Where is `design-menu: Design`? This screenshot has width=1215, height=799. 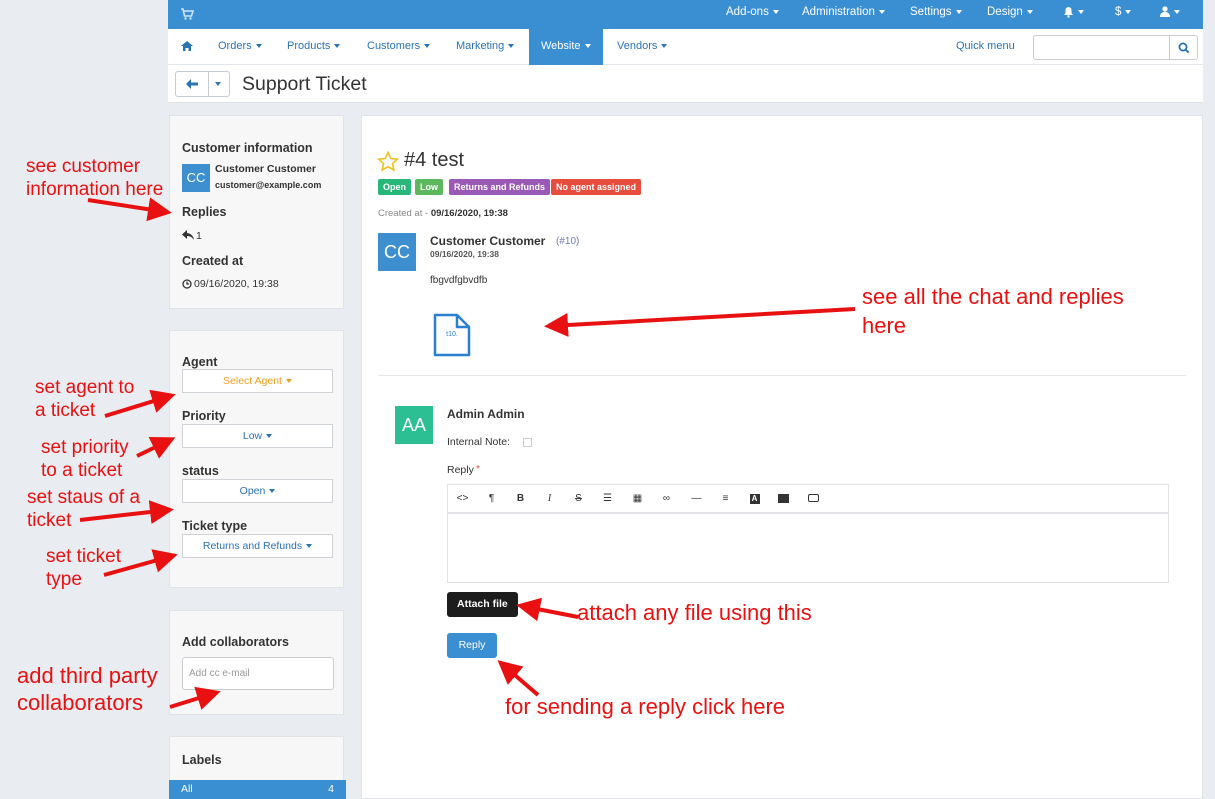
design-menu: Design is located at coordinates (1010, 12).